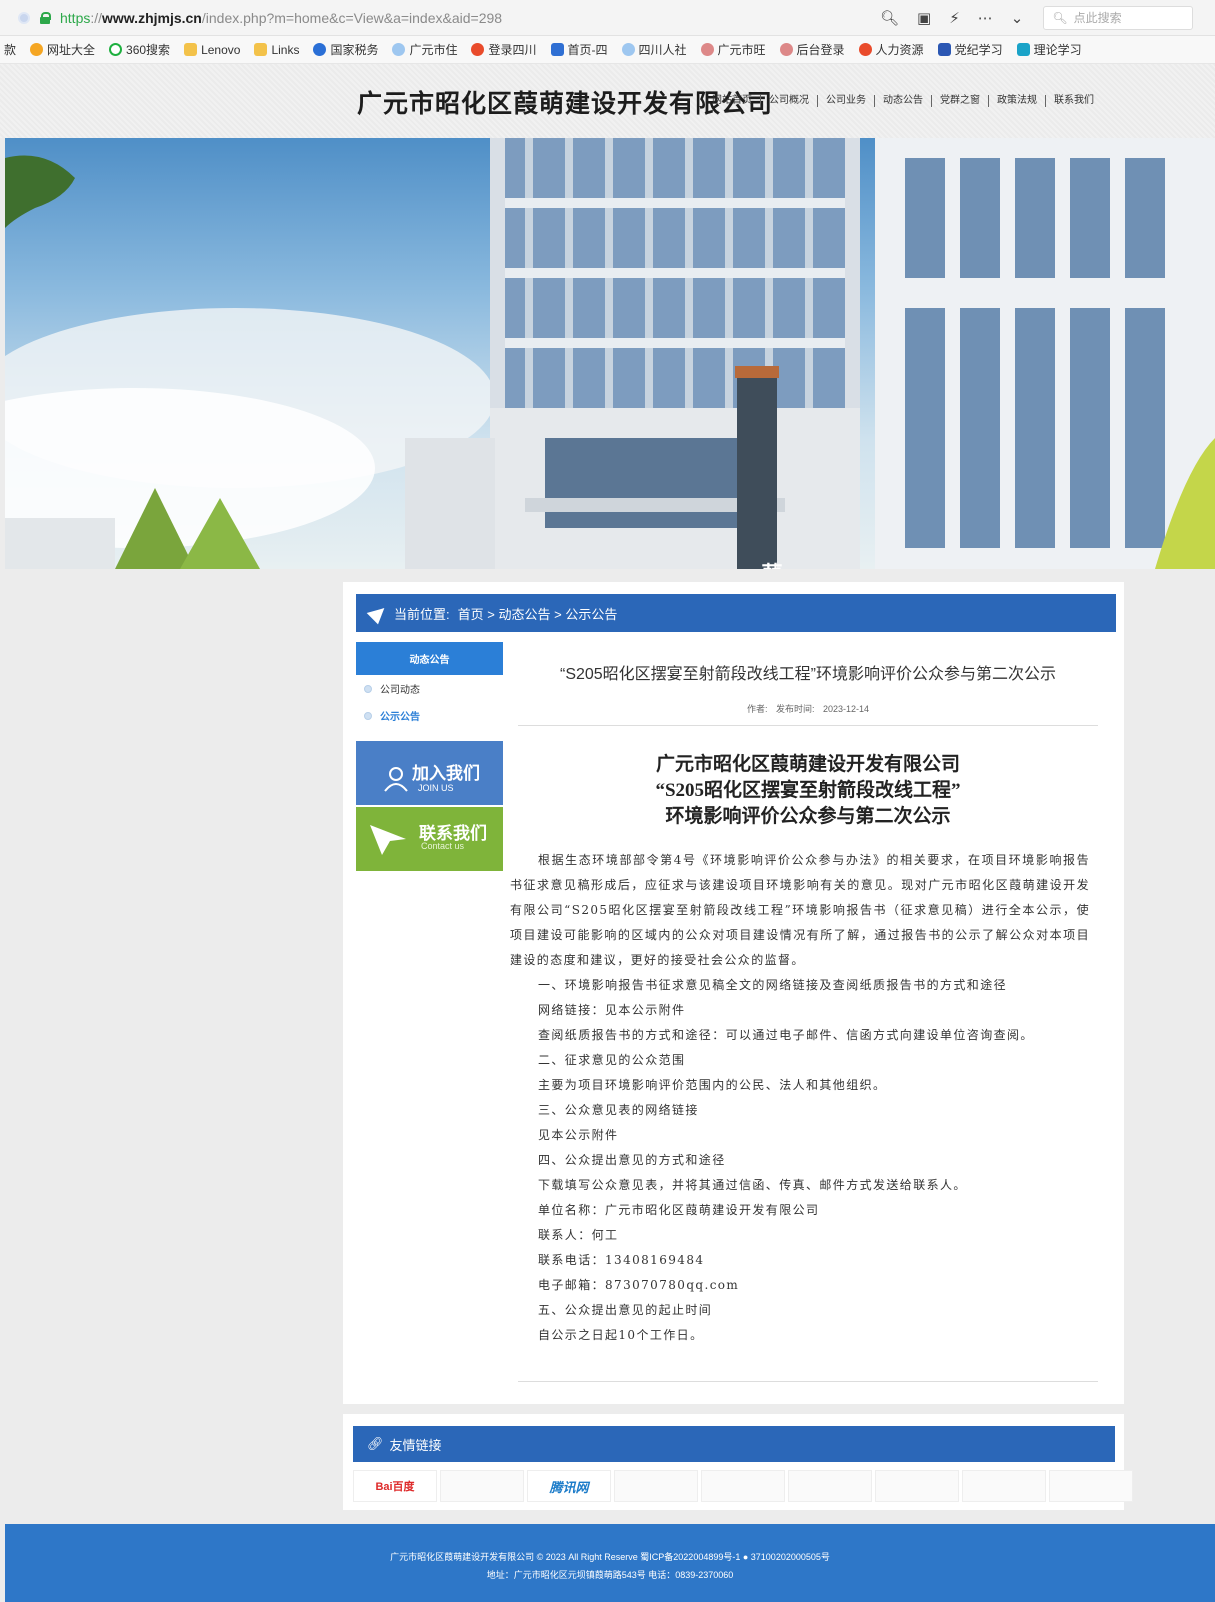 The height and width of the screenshot is (1602, 1215). I want to click on breadcrumb-links: 首页 > 动态公告 > 公示公告, so click(538, 613).